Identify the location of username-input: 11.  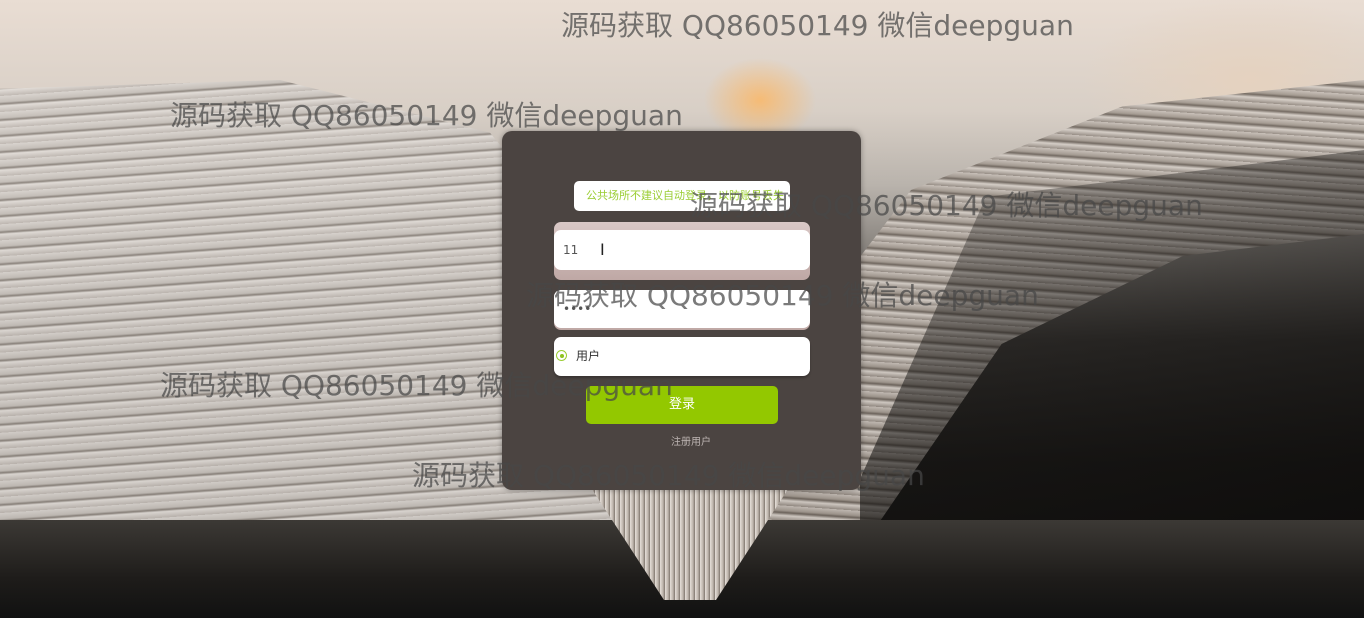
(682, 250).